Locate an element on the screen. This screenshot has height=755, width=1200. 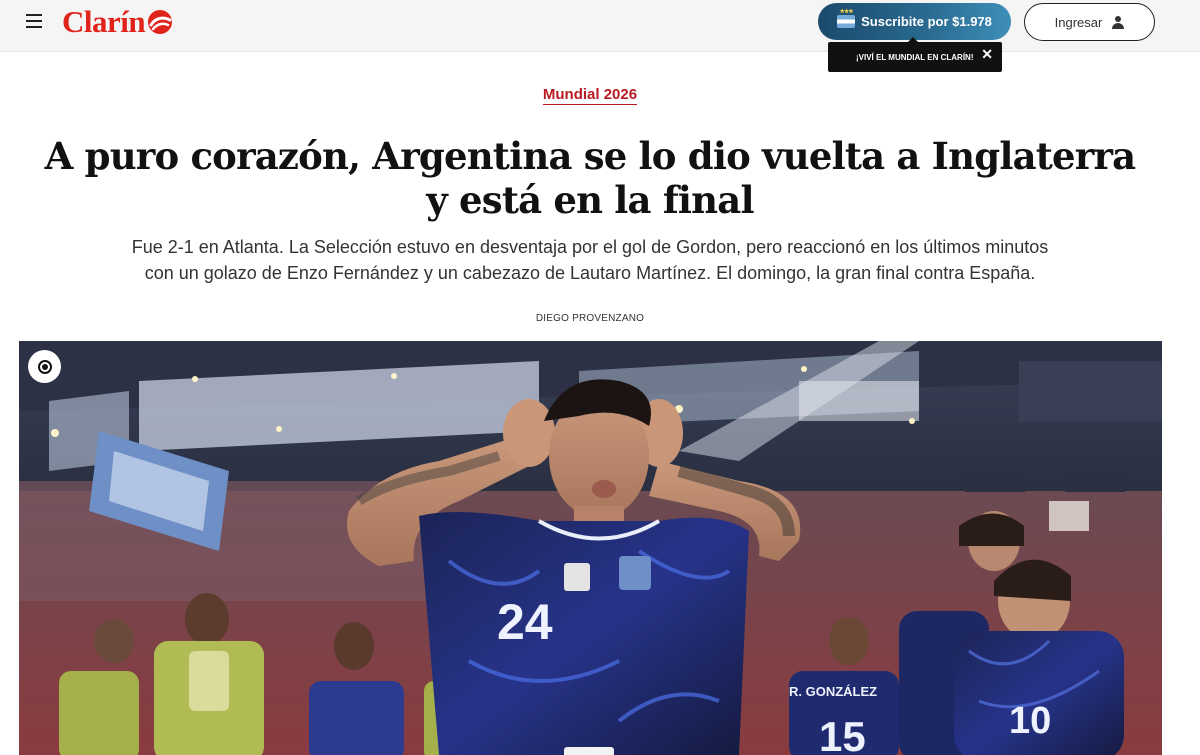
target-icon is located at coordinates (44, 366).